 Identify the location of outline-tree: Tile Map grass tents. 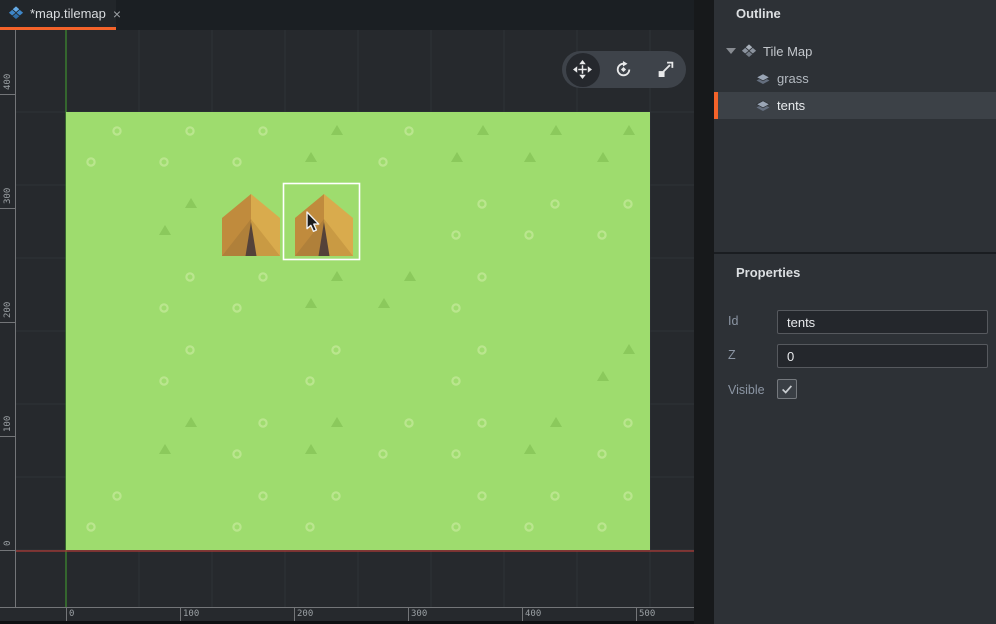
(855, 78).